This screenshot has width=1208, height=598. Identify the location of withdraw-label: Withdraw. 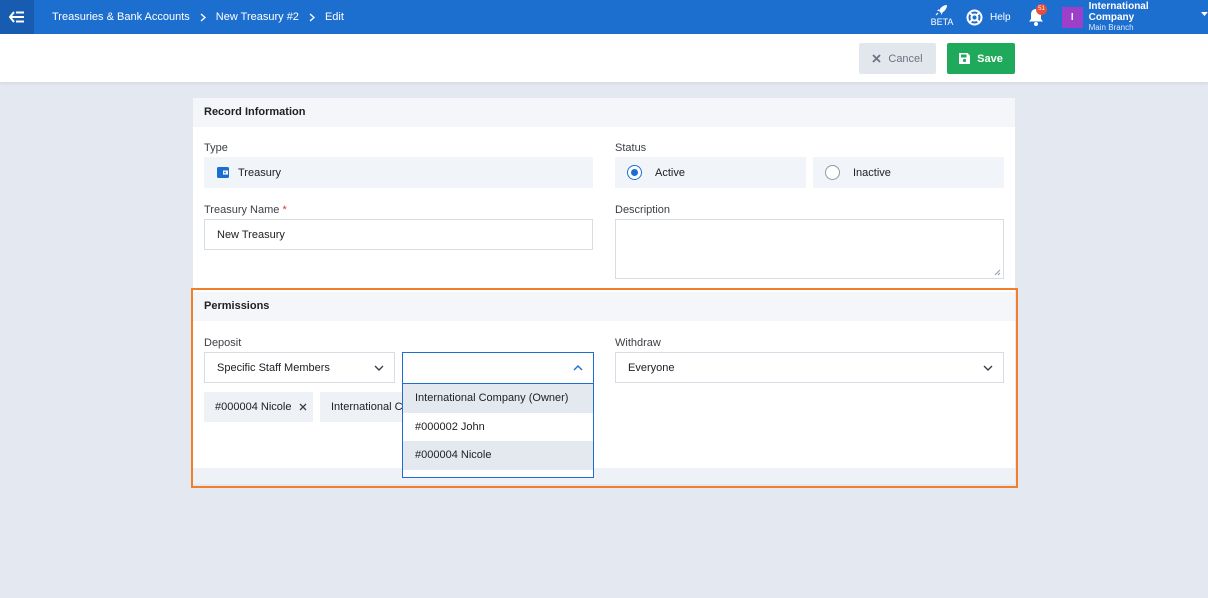
(638, 343).